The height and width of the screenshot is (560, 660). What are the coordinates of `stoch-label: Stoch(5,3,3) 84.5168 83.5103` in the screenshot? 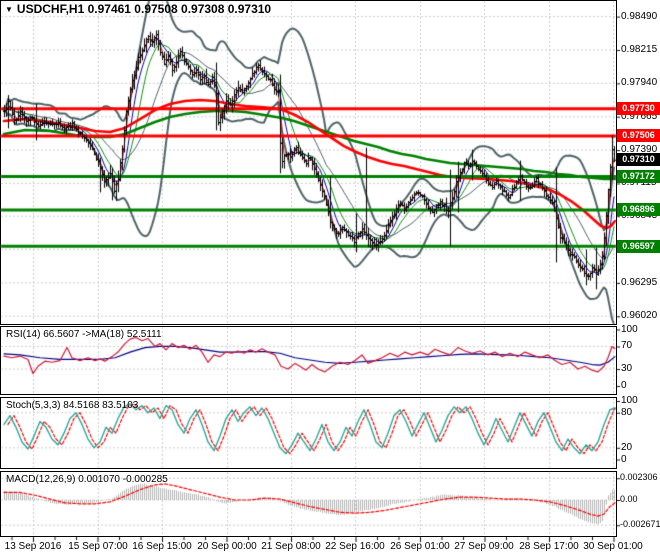 It's located at (72, 405).